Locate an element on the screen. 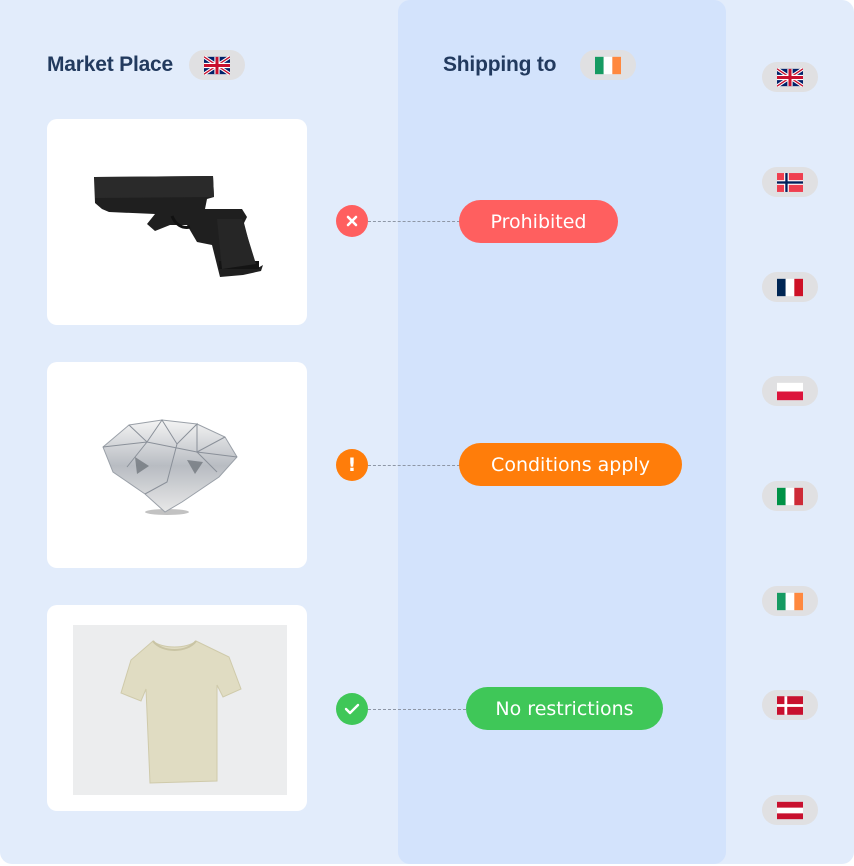 The image size is (854, 866). country-item-denmark is located at coordinates (790, 705).